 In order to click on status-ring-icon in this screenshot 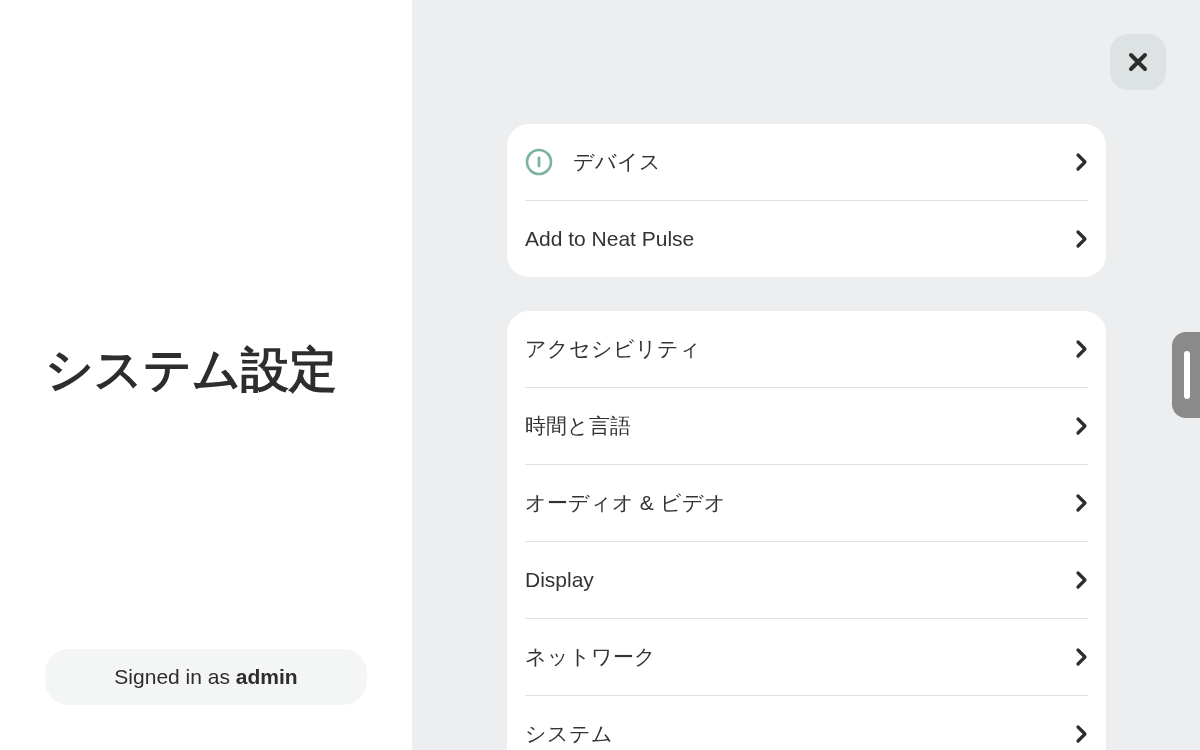, I will do `click(539, 162)`.